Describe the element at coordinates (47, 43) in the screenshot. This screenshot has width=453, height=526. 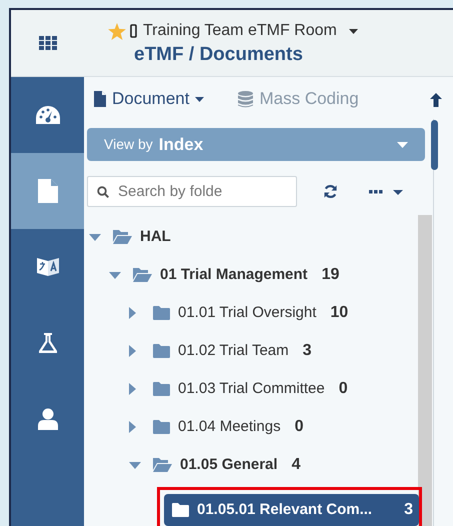
I see `apps-grid-icon` at that location.